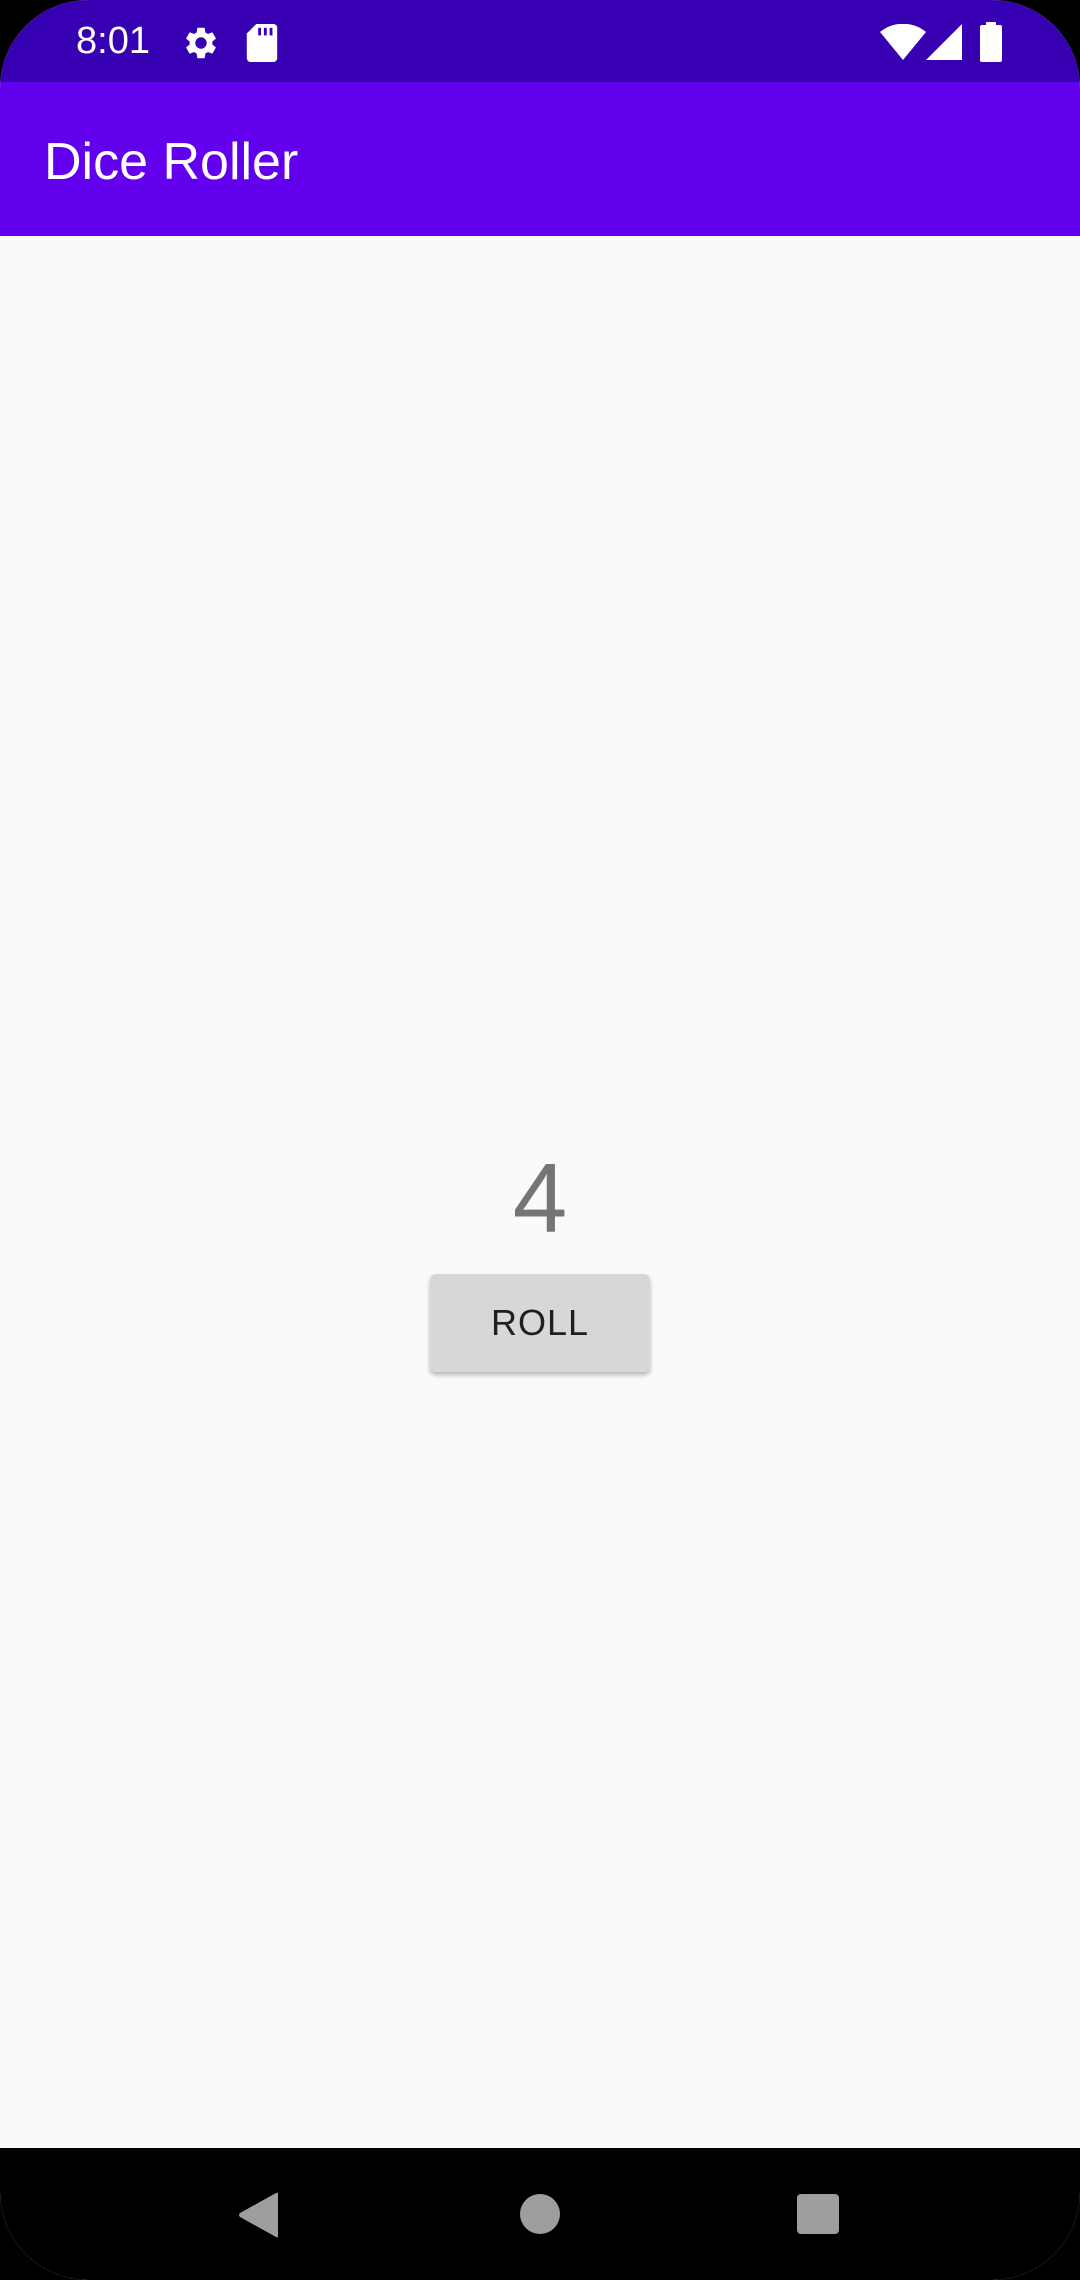 Image resolution: width=1080 pixels, height=2280 pixels. What do you see at coordinates (113, 41) in the screenshot?
I see `status-time: 8:01` at bounding box center [113, 41].